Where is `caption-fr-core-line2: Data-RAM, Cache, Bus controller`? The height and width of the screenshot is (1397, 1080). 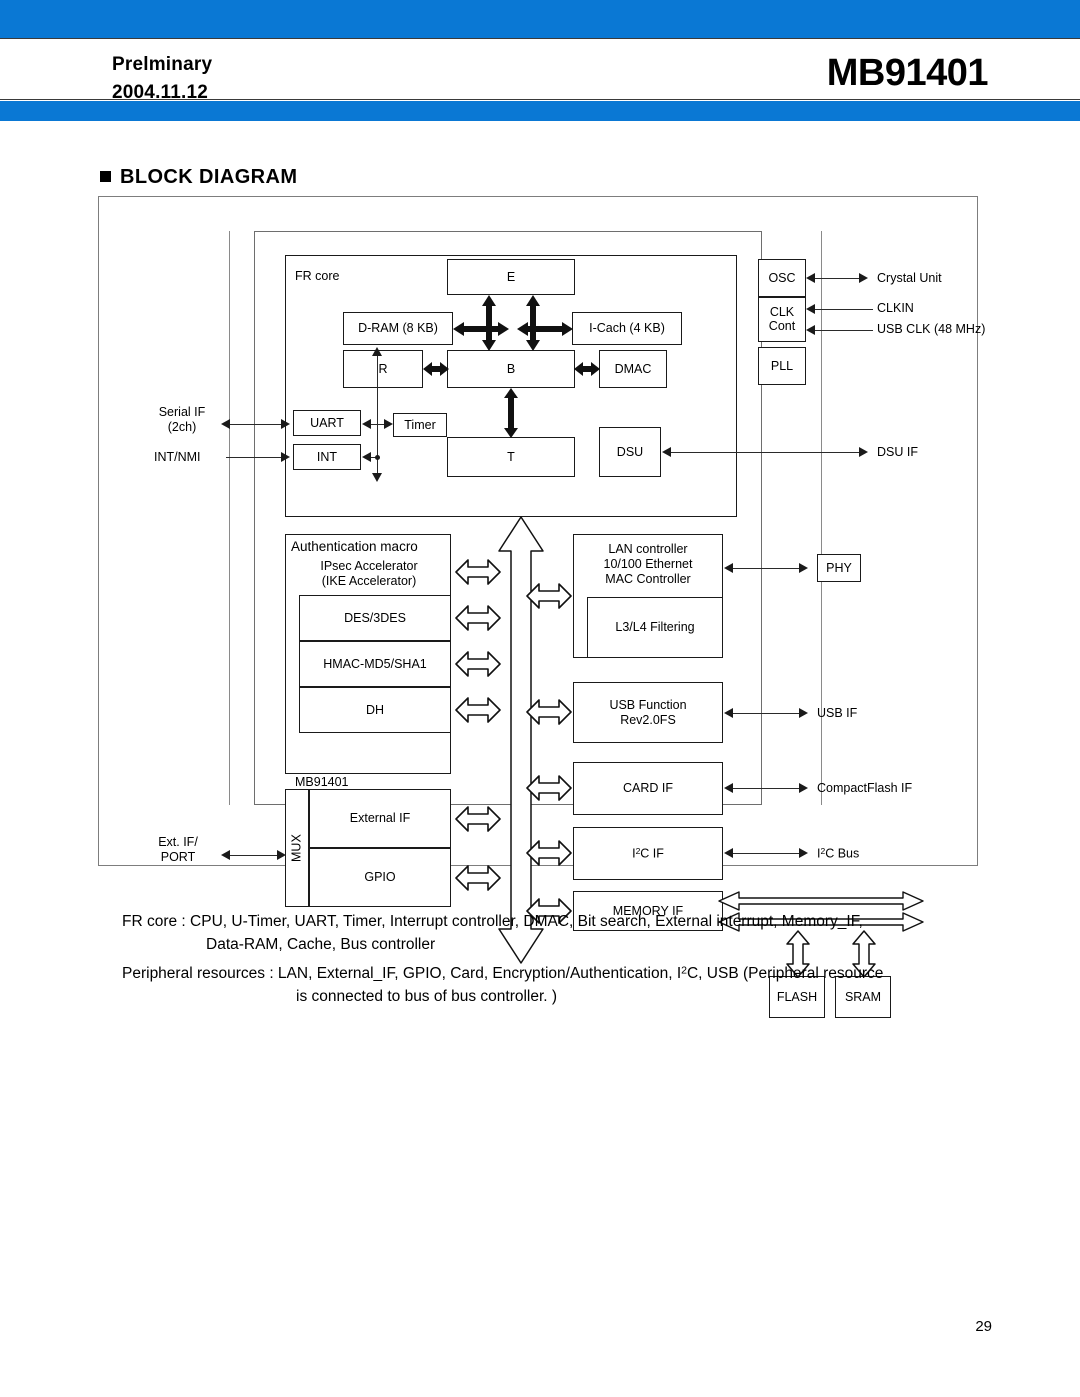 caption-fr-core-line2: Data-RAM, Cache, Bus controller is located at coordinates (321, 945).